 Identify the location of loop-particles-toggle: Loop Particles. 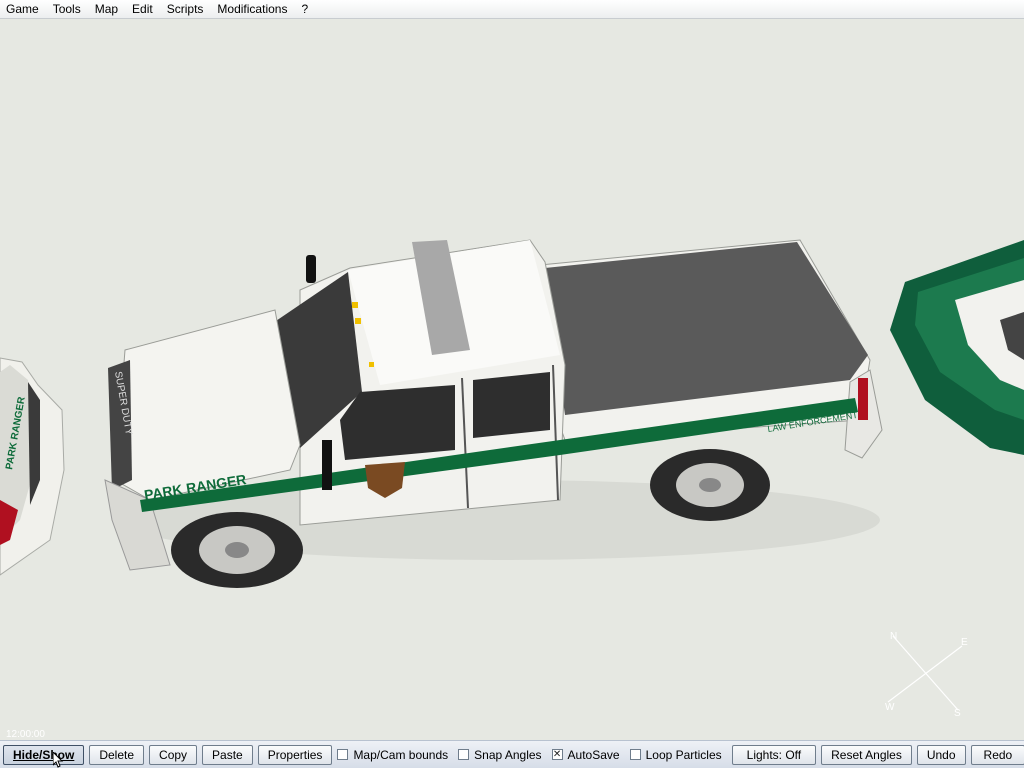
(675, 754).